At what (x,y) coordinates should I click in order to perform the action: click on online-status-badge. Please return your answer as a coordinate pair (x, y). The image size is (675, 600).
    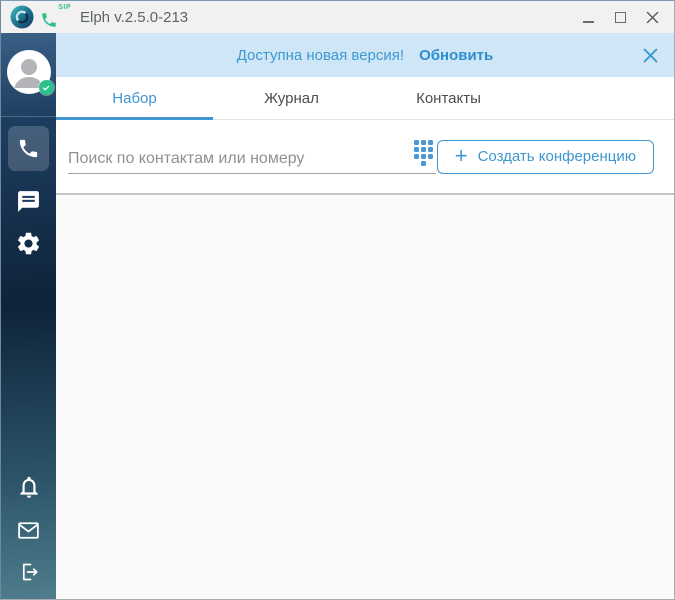
    Looking at the image, I should click on (46, 87).